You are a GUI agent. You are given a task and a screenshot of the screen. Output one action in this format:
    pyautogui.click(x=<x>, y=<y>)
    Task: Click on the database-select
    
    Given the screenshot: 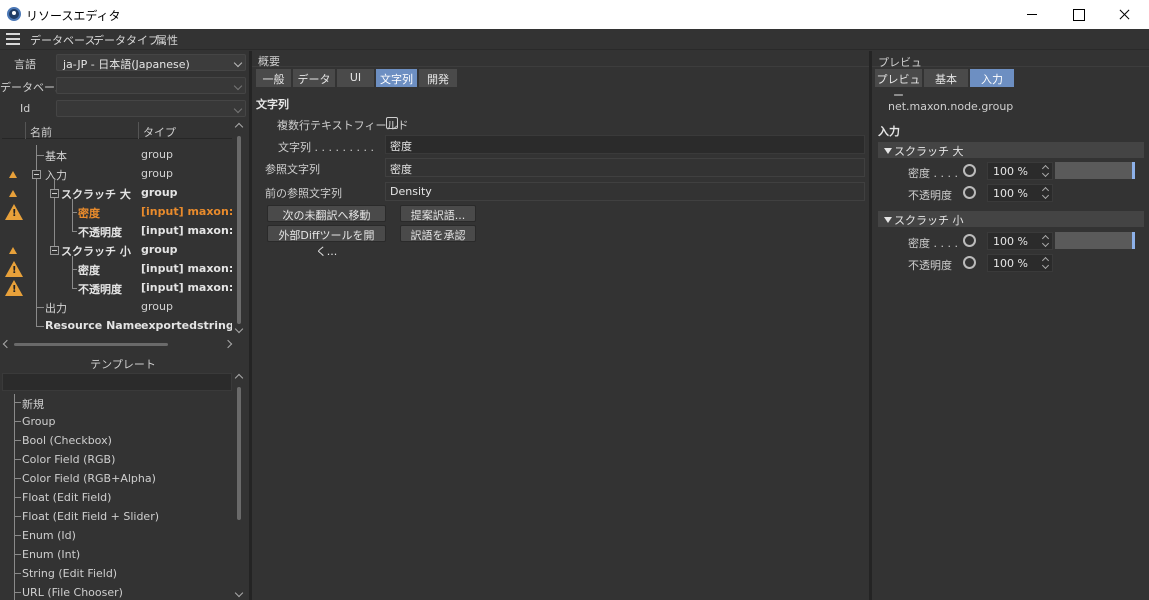 What is the action you would take?
    pyautogui.click(x=151, y=85)
    